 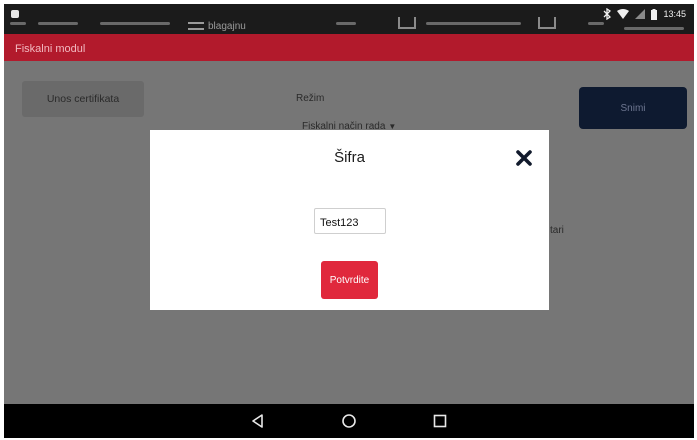 I want to click on partial-text: tari, so click(x=557, y=230).